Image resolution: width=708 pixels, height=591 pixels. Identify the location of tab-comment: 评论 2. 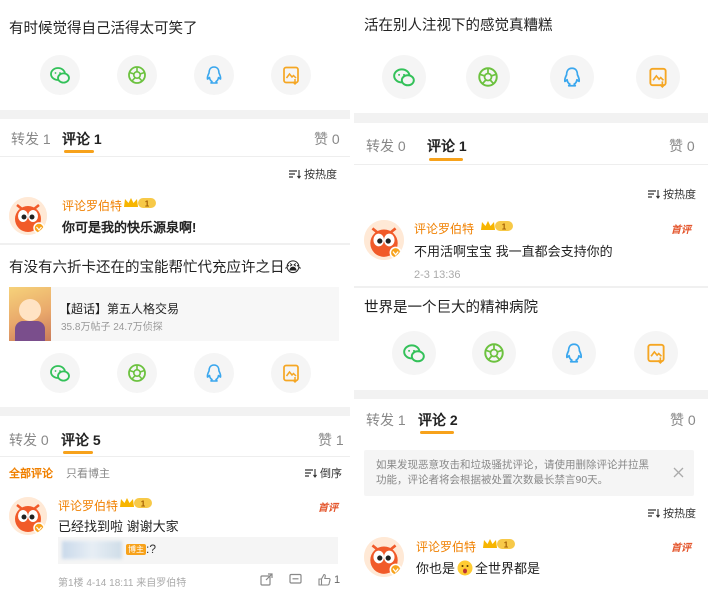
(438, 420).